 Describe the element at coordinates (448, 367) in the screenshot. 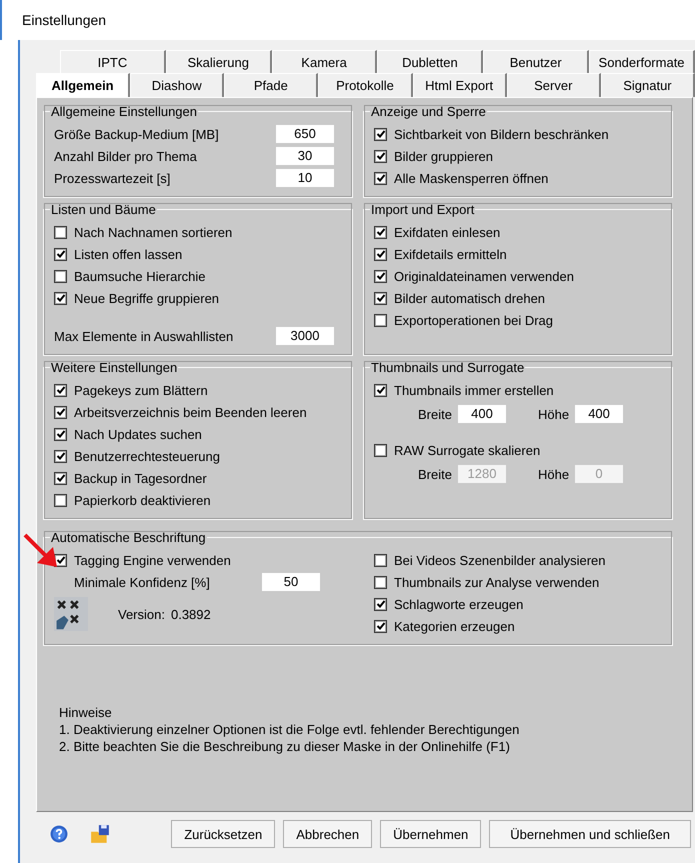

I see `group-title: Thumbnails und Surrogate` at that location.